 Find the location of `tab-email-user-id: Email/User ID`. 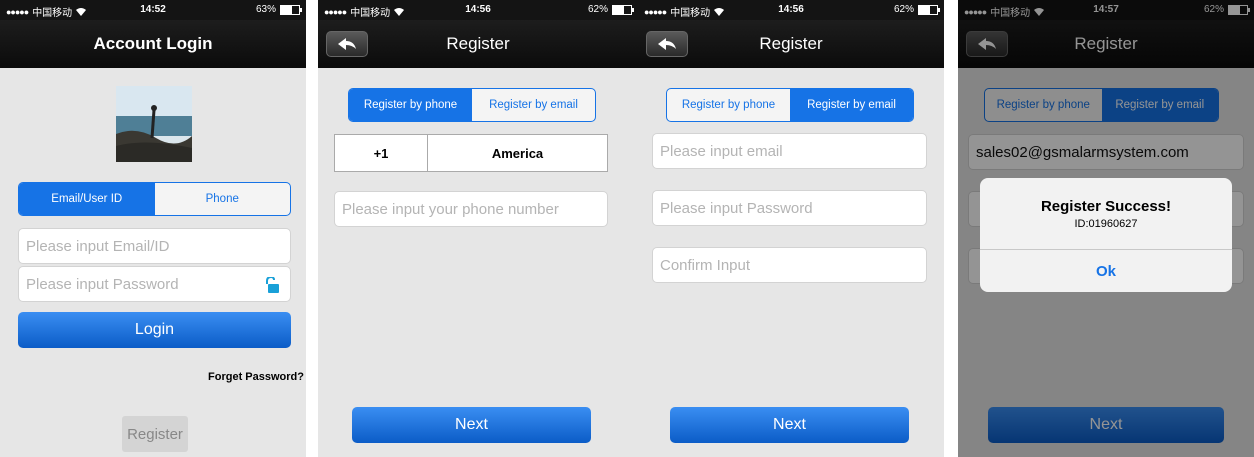

tab-email-user-id: Email/User ID is located at coordinates (87, 199).